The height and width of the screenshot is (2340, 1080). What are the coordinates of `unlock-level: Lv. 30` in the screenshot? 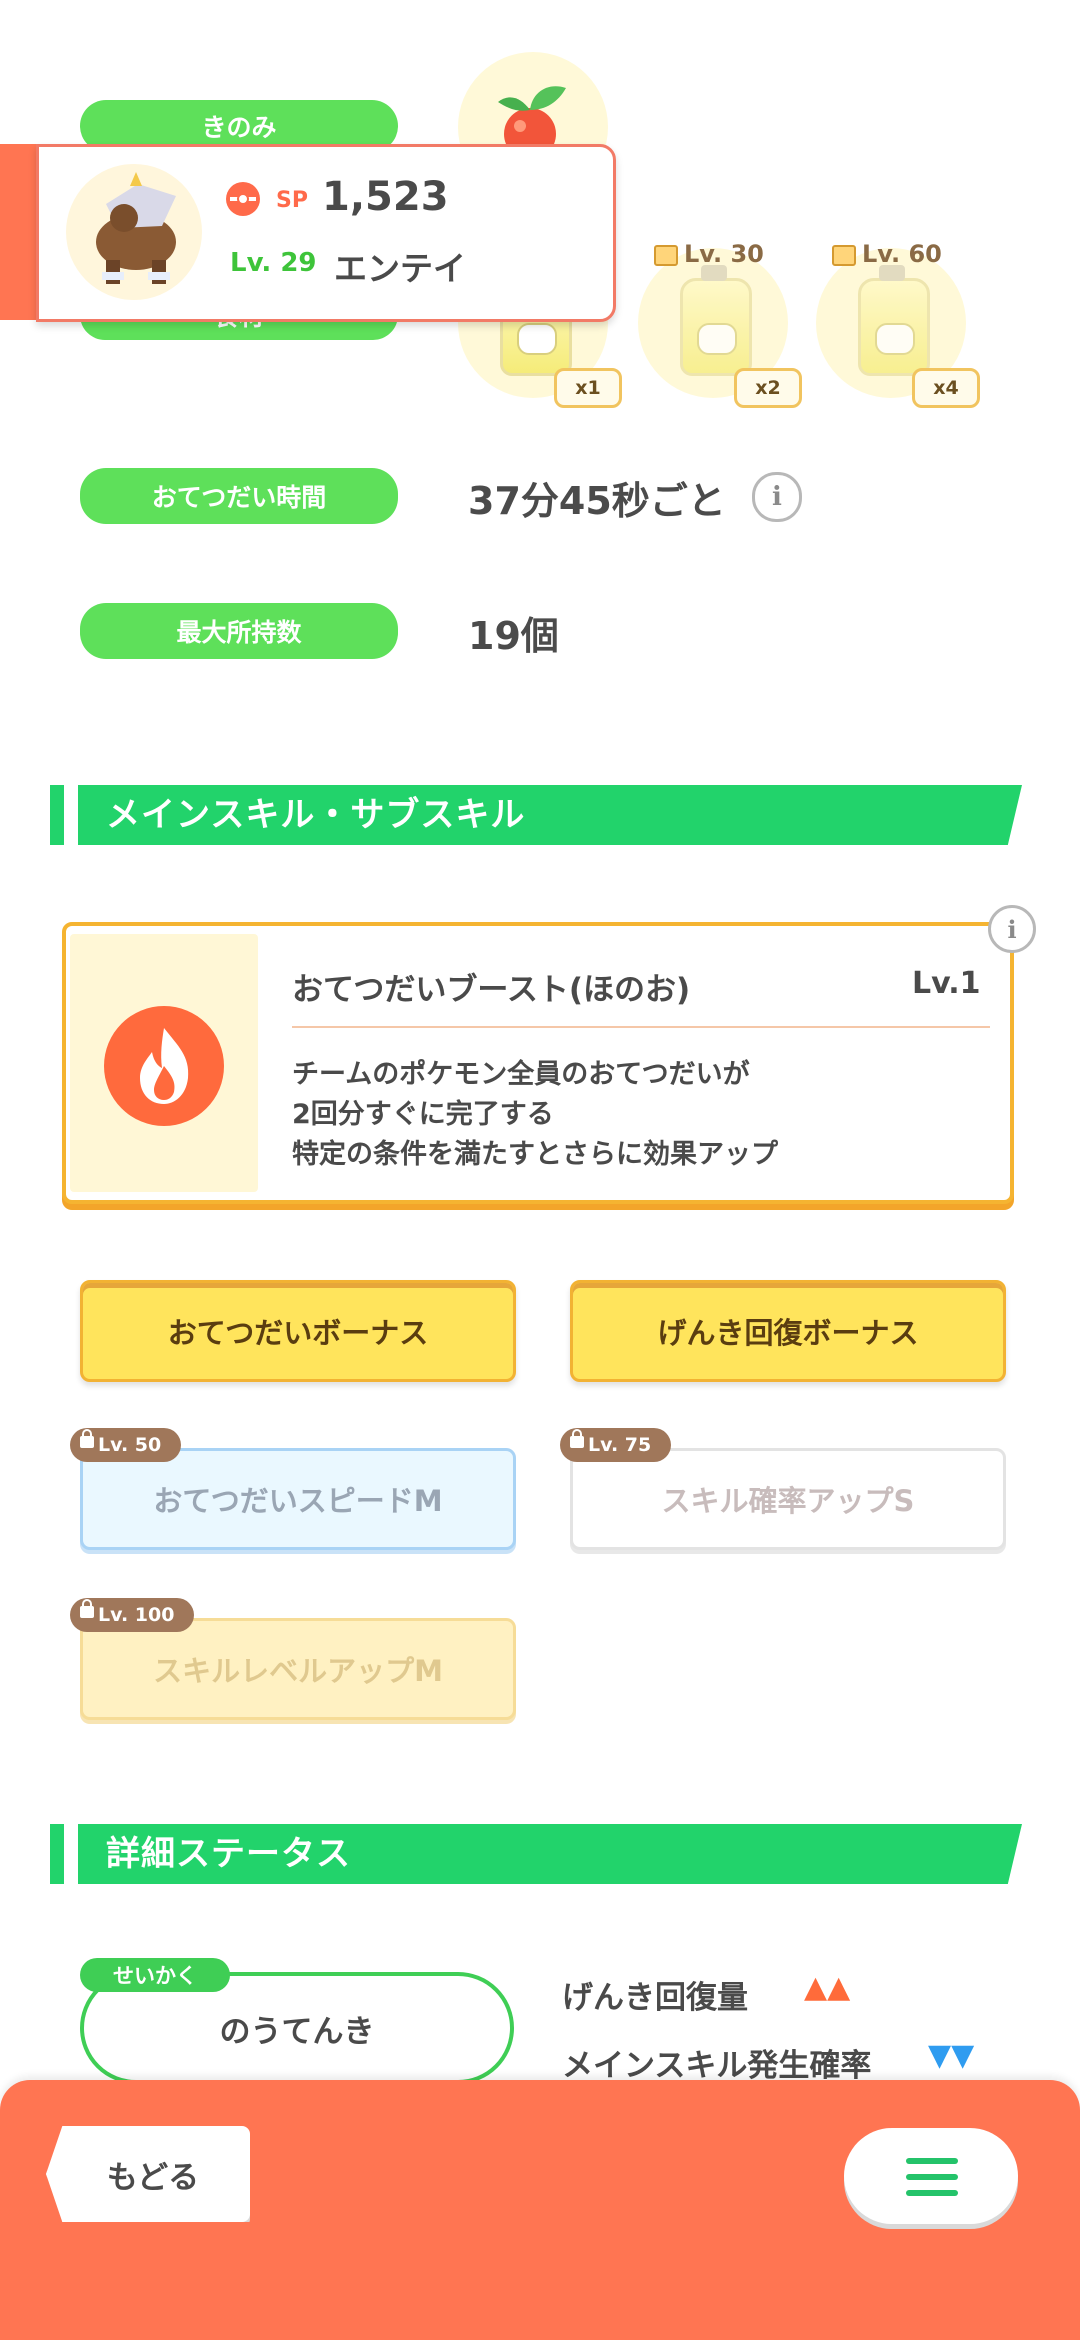 It's located at (709, 254).